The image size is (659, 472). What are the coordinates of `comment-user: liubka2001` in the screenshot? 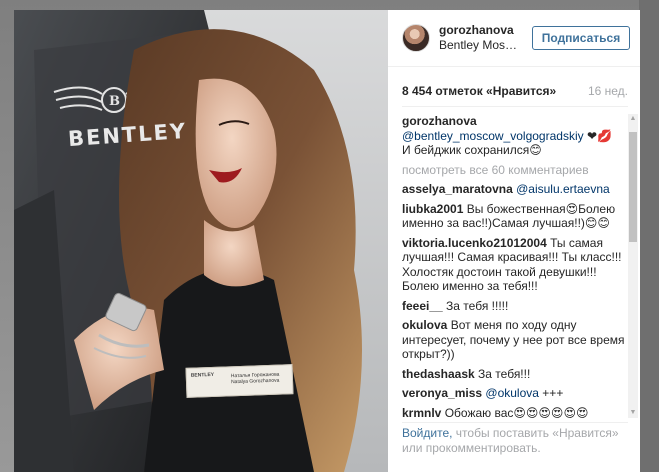 It's located at (432, 209).